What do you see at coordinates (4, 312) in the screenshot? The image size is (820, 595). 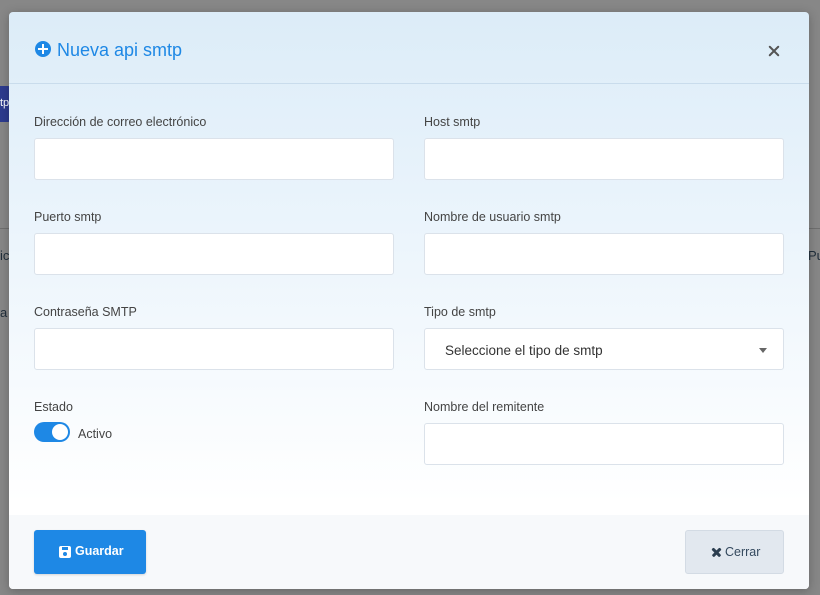 I see `background-text-fragment: a` at bounding box center [4, 312].